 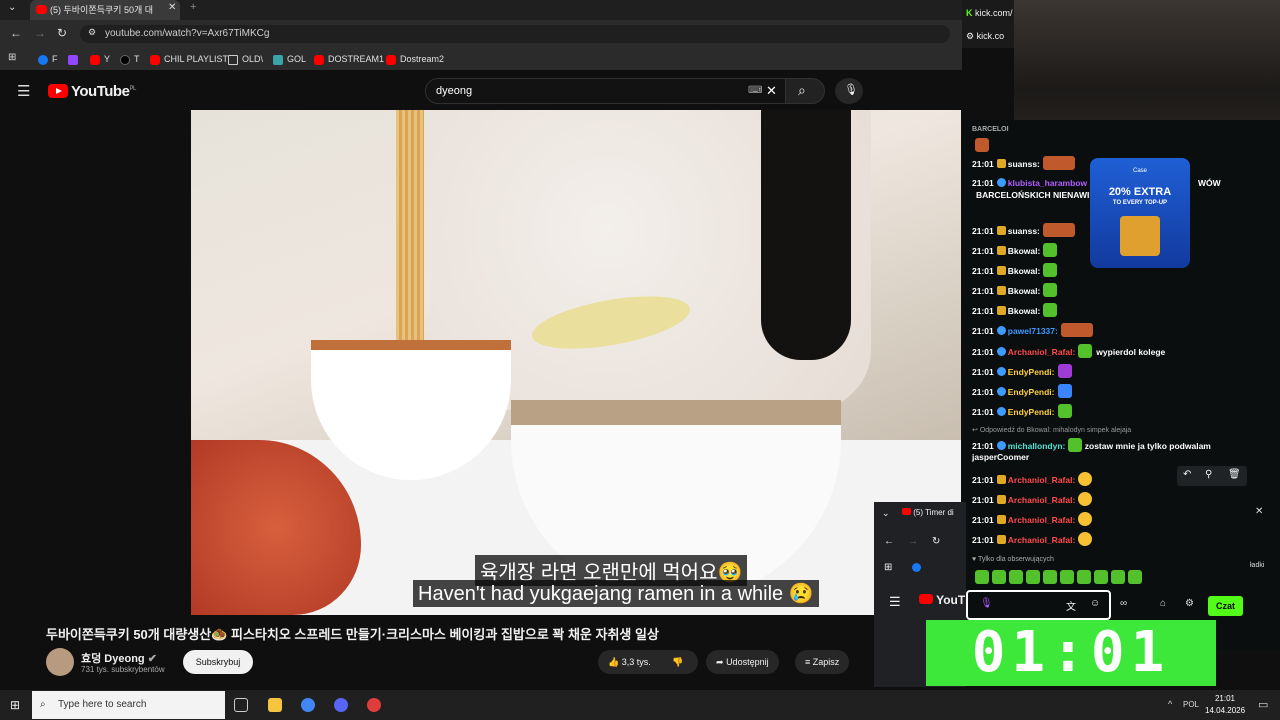 I want to click on thumbs-down-icon: 👎, so click(x=677, y=662).